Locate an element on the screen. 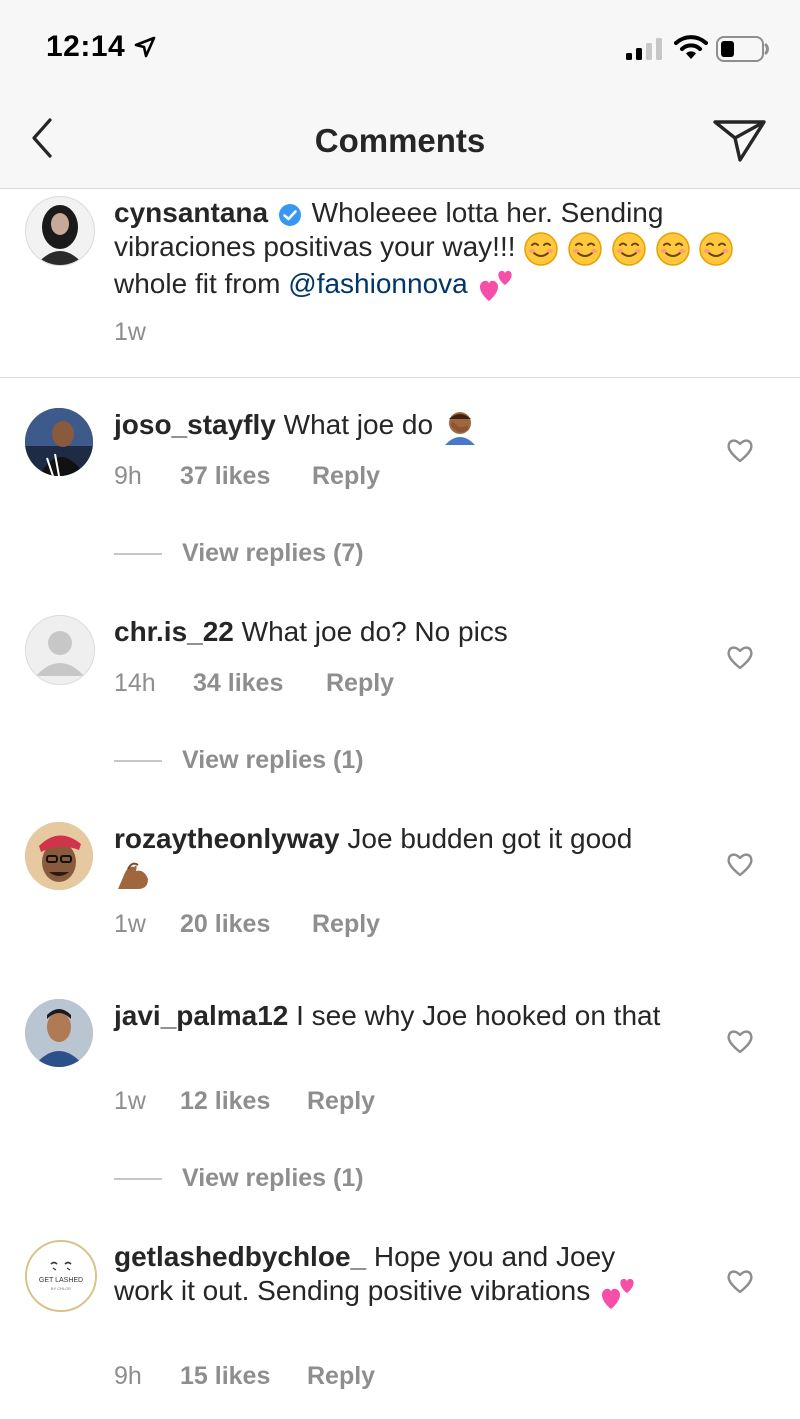 This screenshot has height=1419, width=800. facepalm-emoji is located at coordinates (459, 428).